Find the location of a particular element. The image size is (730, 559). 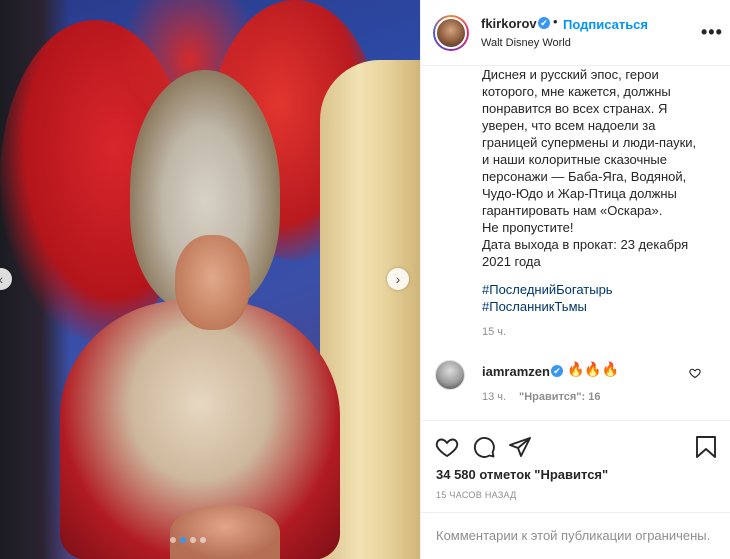

verified-badge-icon: ✔ is located at coordinates (544, 23).